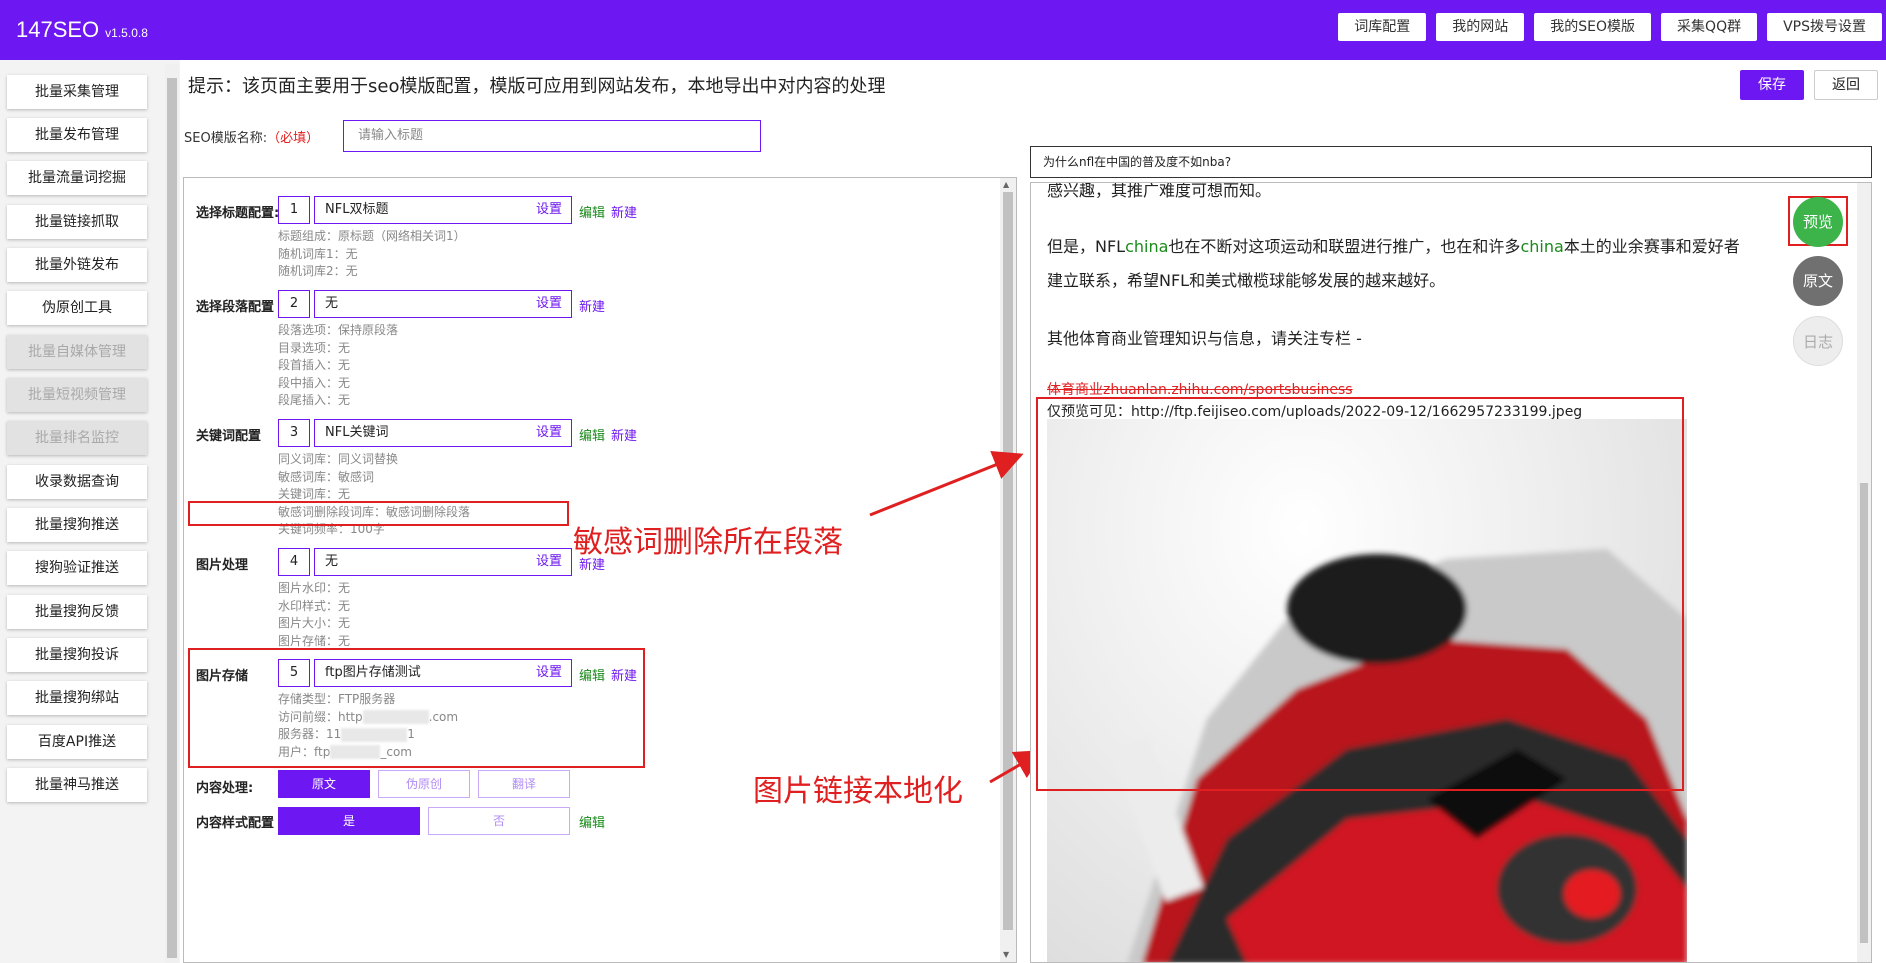  What do you see at coordinates (77, 742) in the screenshot?
I see `sidebar-item-baidu-api: 百度API推送` at bounding box center [77, 742].